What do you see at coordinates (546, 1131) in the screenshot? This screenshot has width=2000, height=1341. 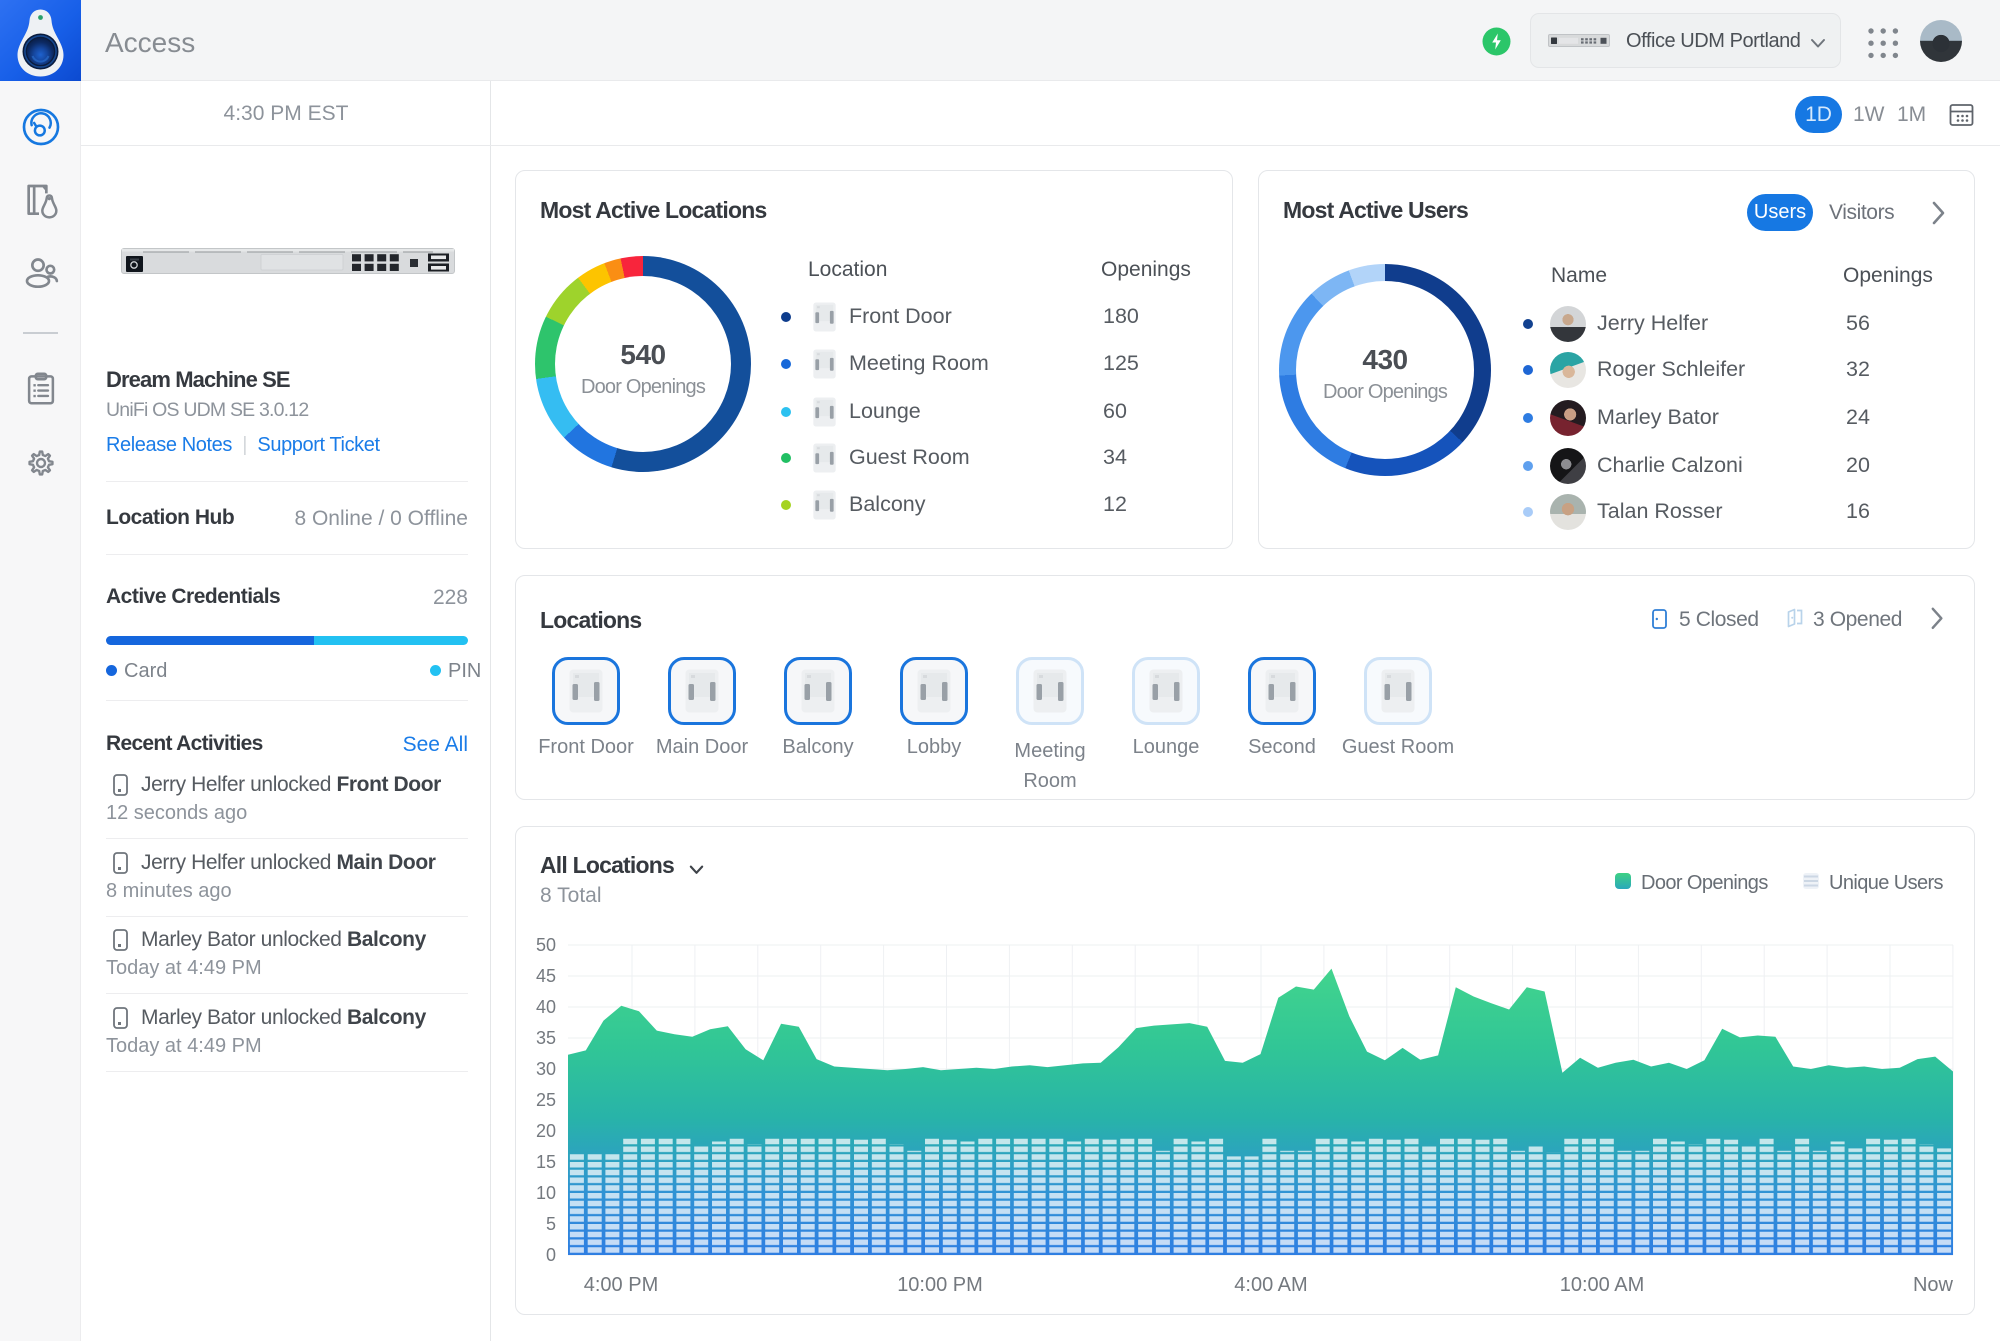 I see `svg-text: 20` at bounding box center [546, 1131].